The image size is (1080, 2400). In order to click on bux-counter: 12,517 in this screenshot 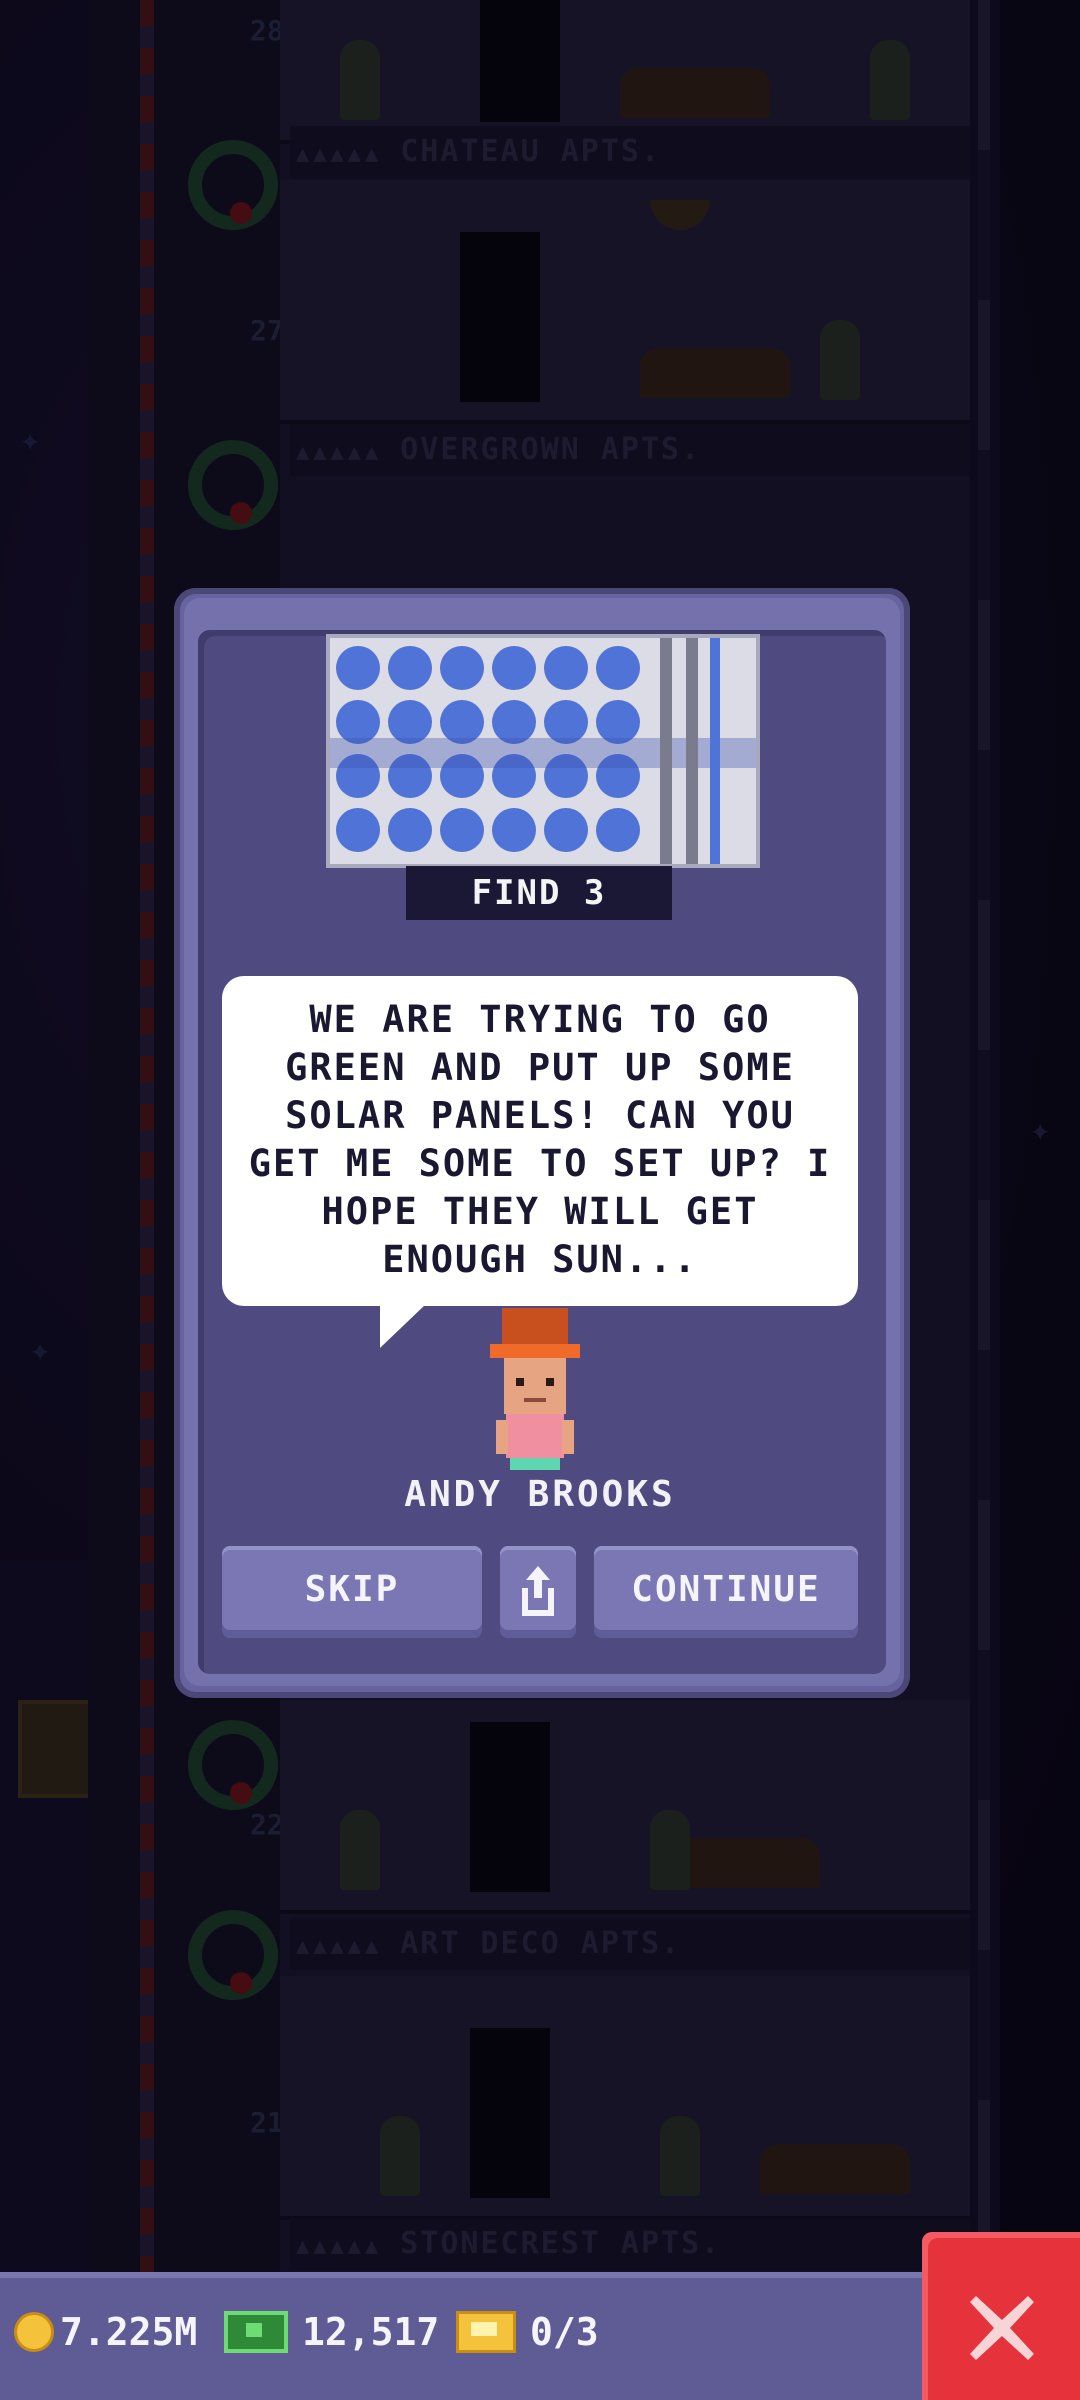, I will do `click(331, 2332)`.